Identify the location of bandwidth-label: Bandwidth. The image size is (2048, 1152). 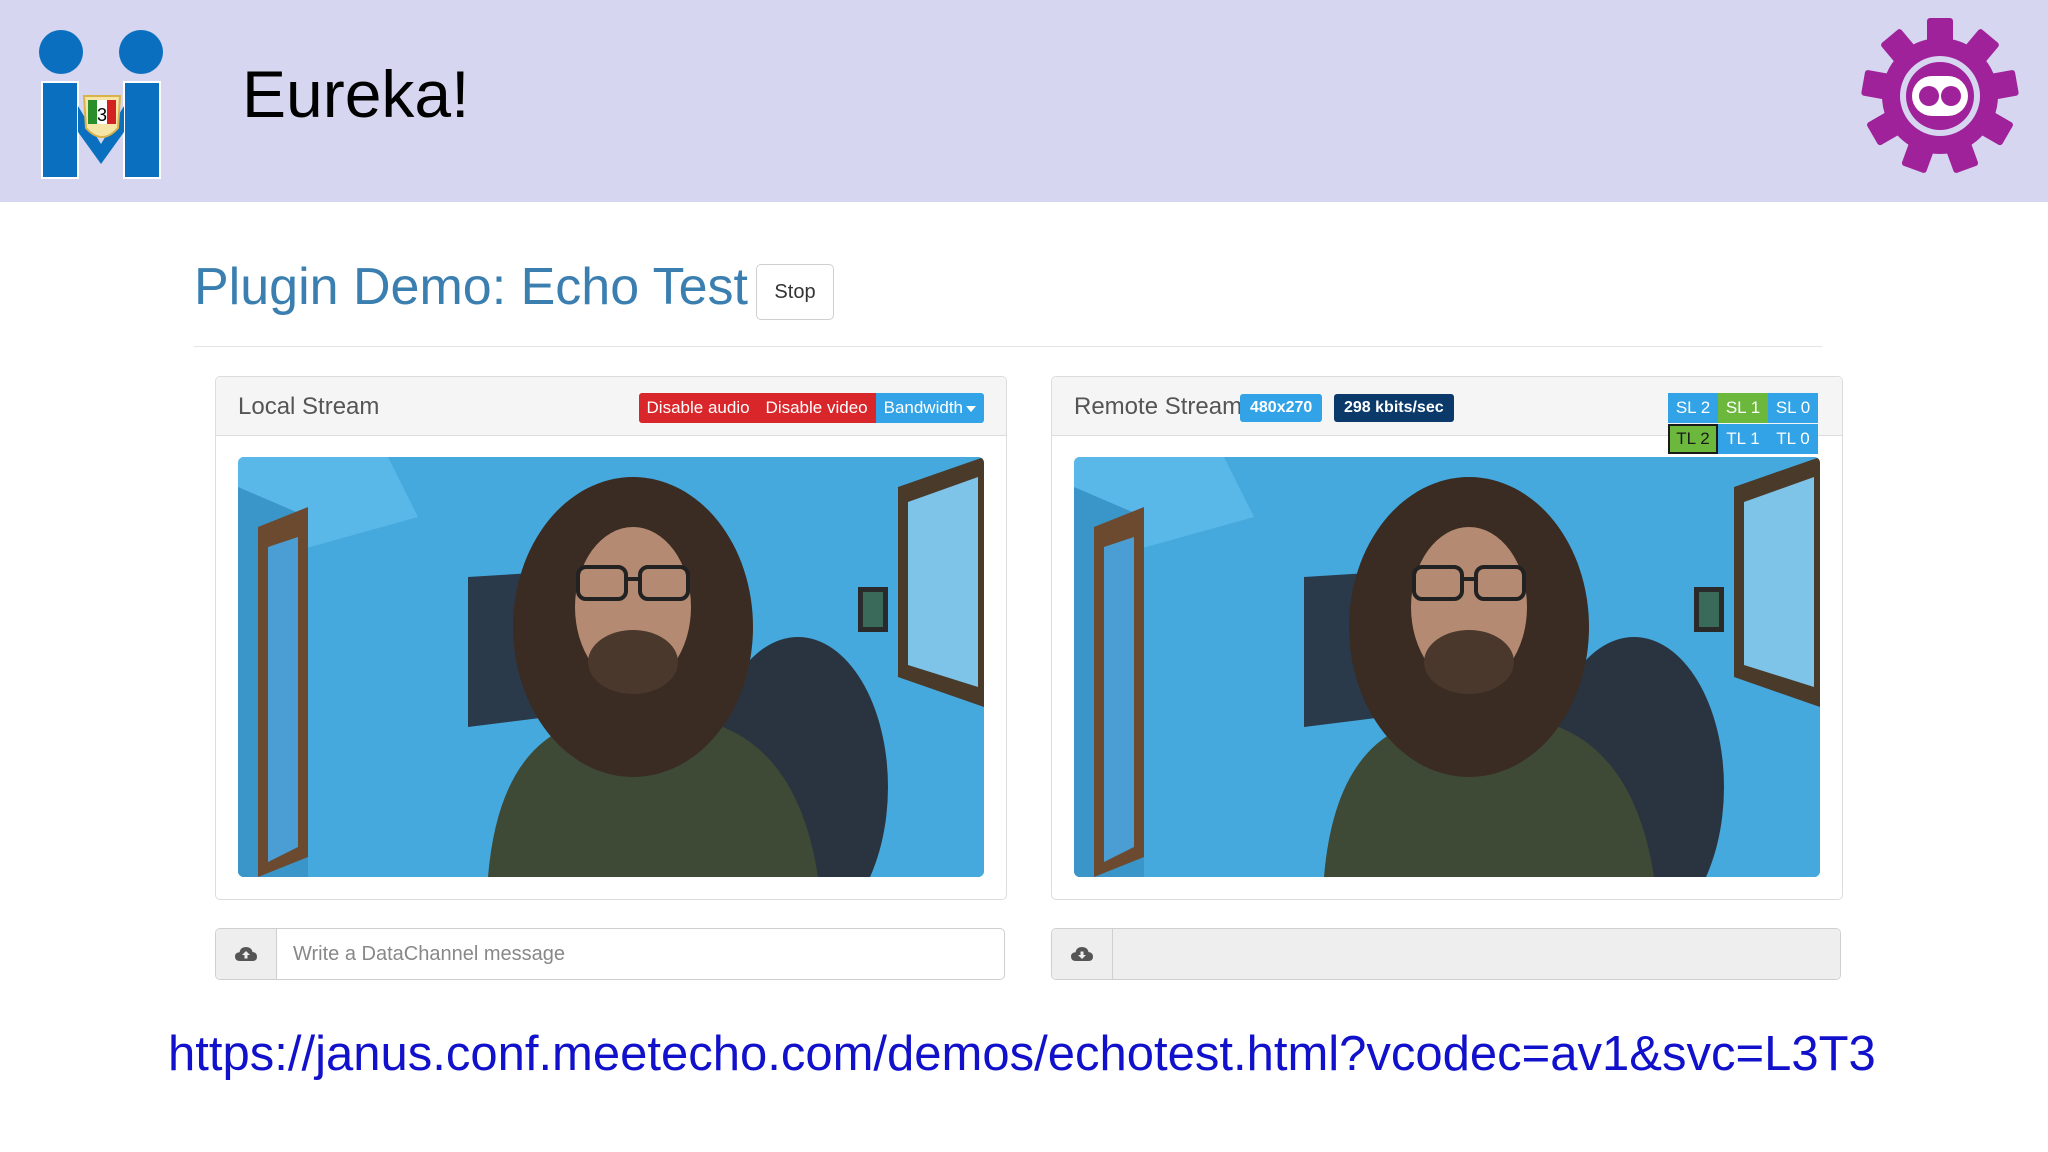
(923, 407).